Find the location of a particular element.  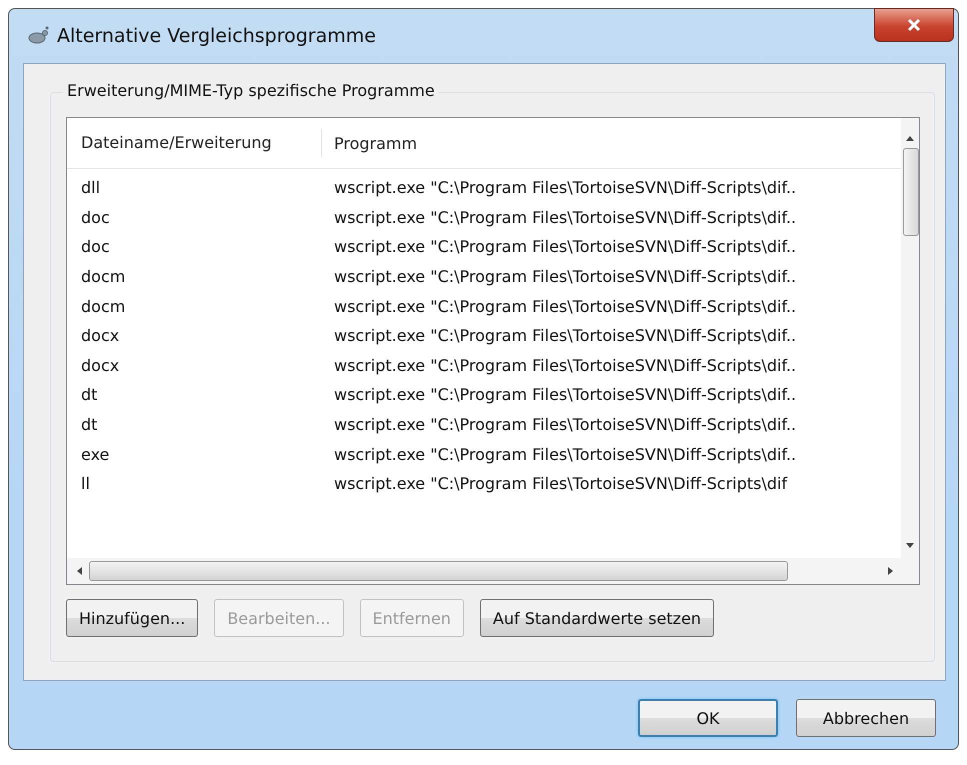

vertical-scrollbar is located at coordinates (910, 338).